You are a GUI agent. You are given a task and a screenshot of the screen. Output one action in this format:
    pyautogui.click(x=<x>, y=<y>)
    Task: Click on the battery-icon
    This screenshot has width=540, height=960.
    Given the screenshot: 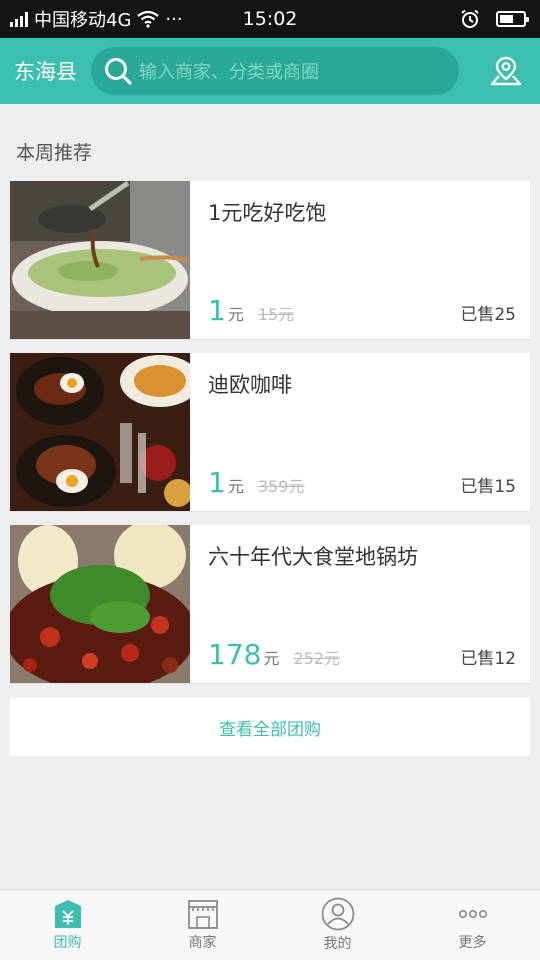 What is the action you would take?
    pyautogui.click(x=512, y=19)
    